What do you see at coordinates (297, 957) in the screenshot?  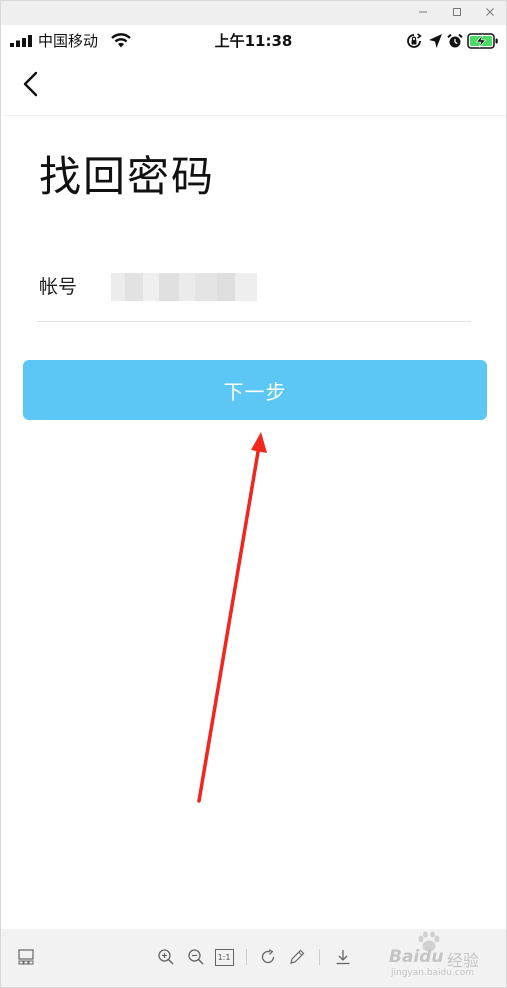 I see `edit-pencil-icon` at bounding box center [297, 957].